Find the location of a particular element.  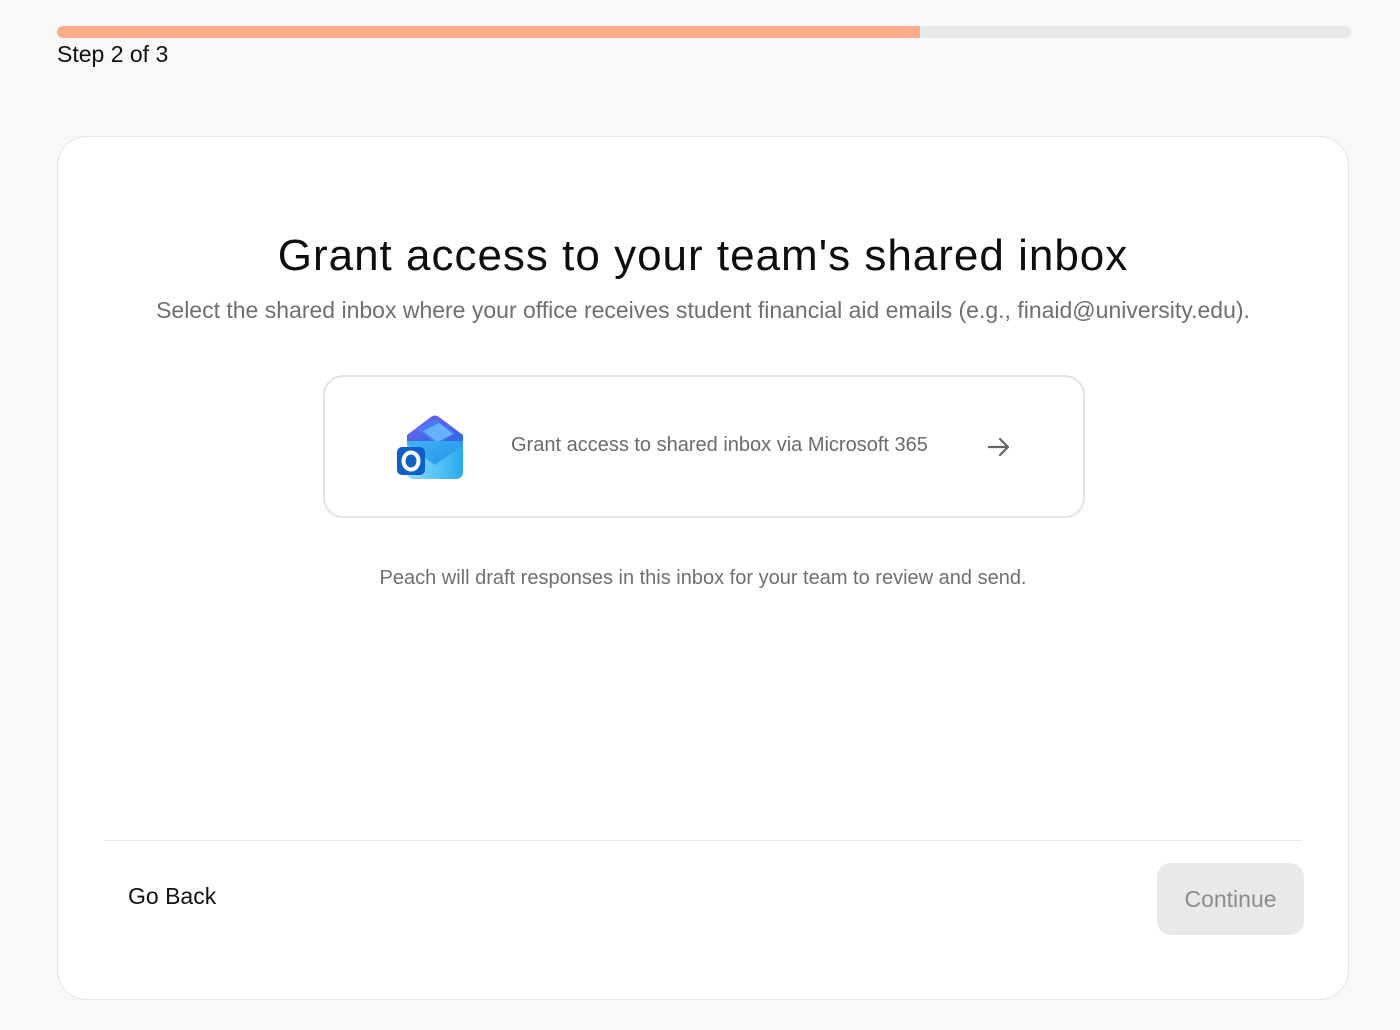

step-indicator: Step 2 of 3 is located at coordinates (113, 54).